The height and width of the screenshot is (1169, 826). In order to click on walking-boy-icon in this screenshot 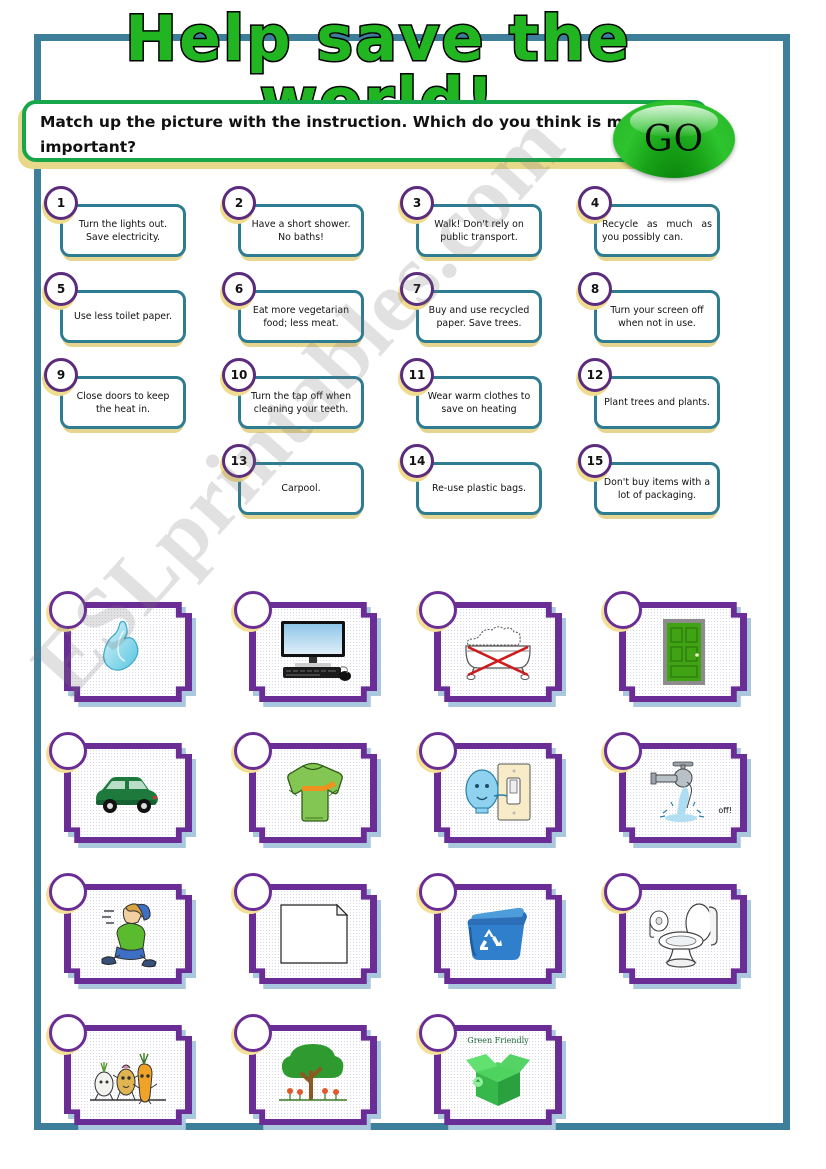, I will do `click(129, 935)`.